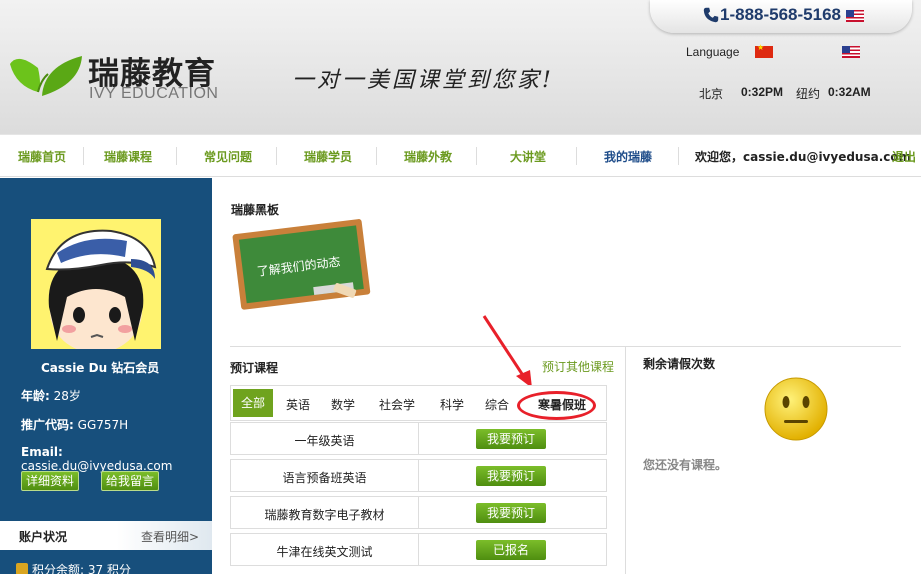 The width and height of the screenshot is (921, 574). Describe the element at coordinates (803, 157) in the screenshot. I see `welcome-text: 欢迎您，cassie.du@ivyedusa.com` at that location.